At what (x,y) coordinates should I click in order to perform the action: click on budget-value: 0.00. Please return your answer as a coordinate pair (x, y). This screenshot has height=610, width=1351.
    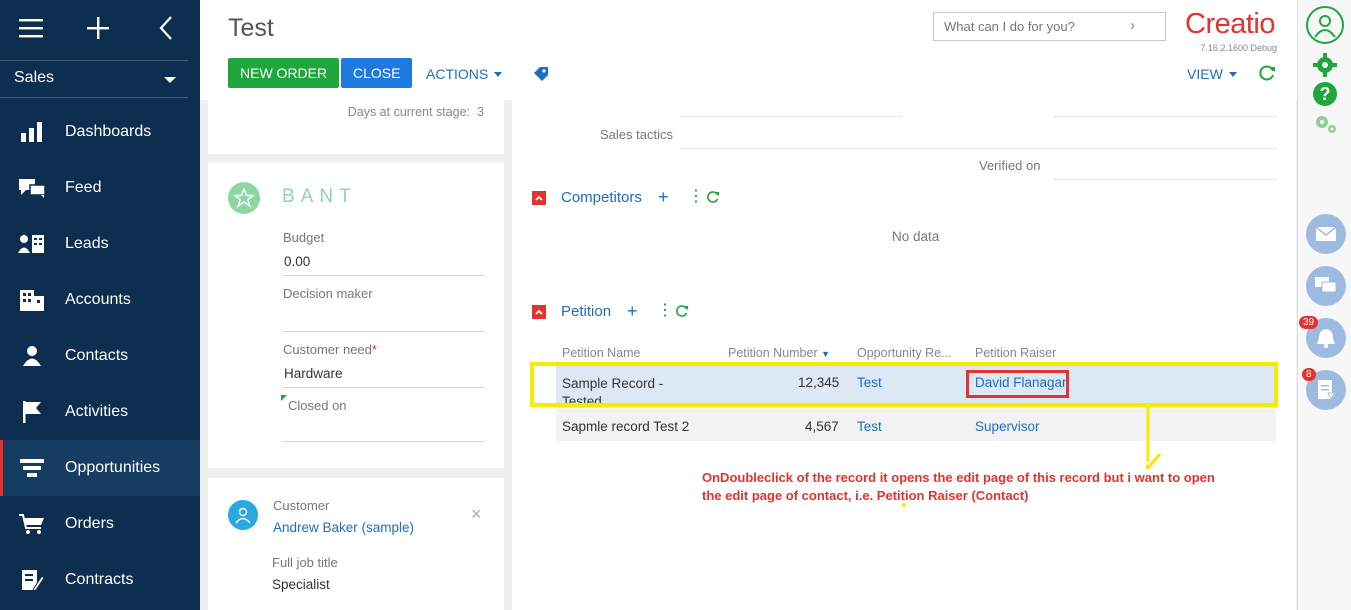
    Looking at the image, I should click on (297, 261).